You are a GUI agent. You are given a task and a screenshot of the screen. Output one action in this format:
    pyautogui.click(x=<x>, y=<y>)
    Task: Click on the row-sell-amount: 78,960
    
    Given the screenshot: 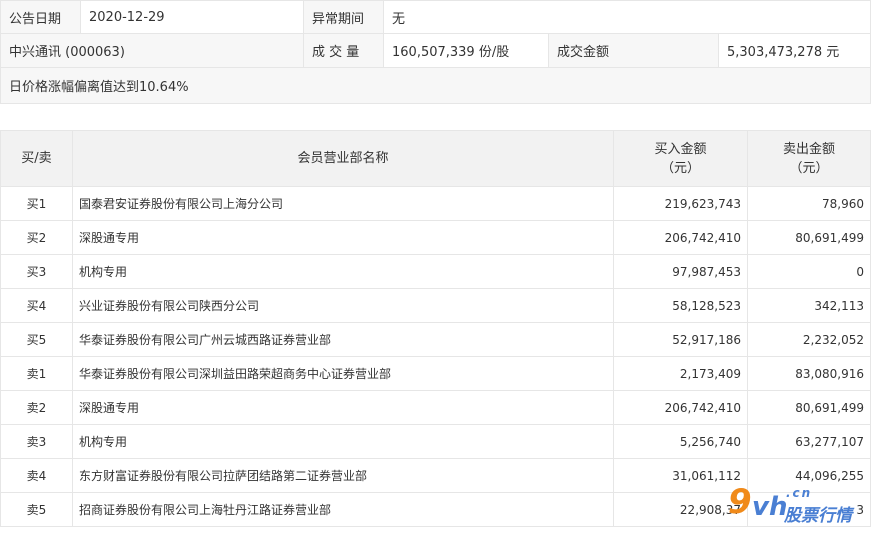 What is the action you would take?
    pyautogui.click(x=809, y=203)
    